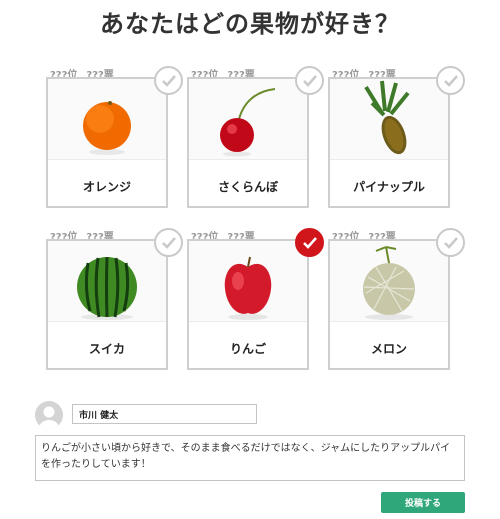 The image size is (500, 519). What do you see at coordinates (247, 349) in the screenshot?
I see `fruit-name: りんご` at bounding box center [247, 349].